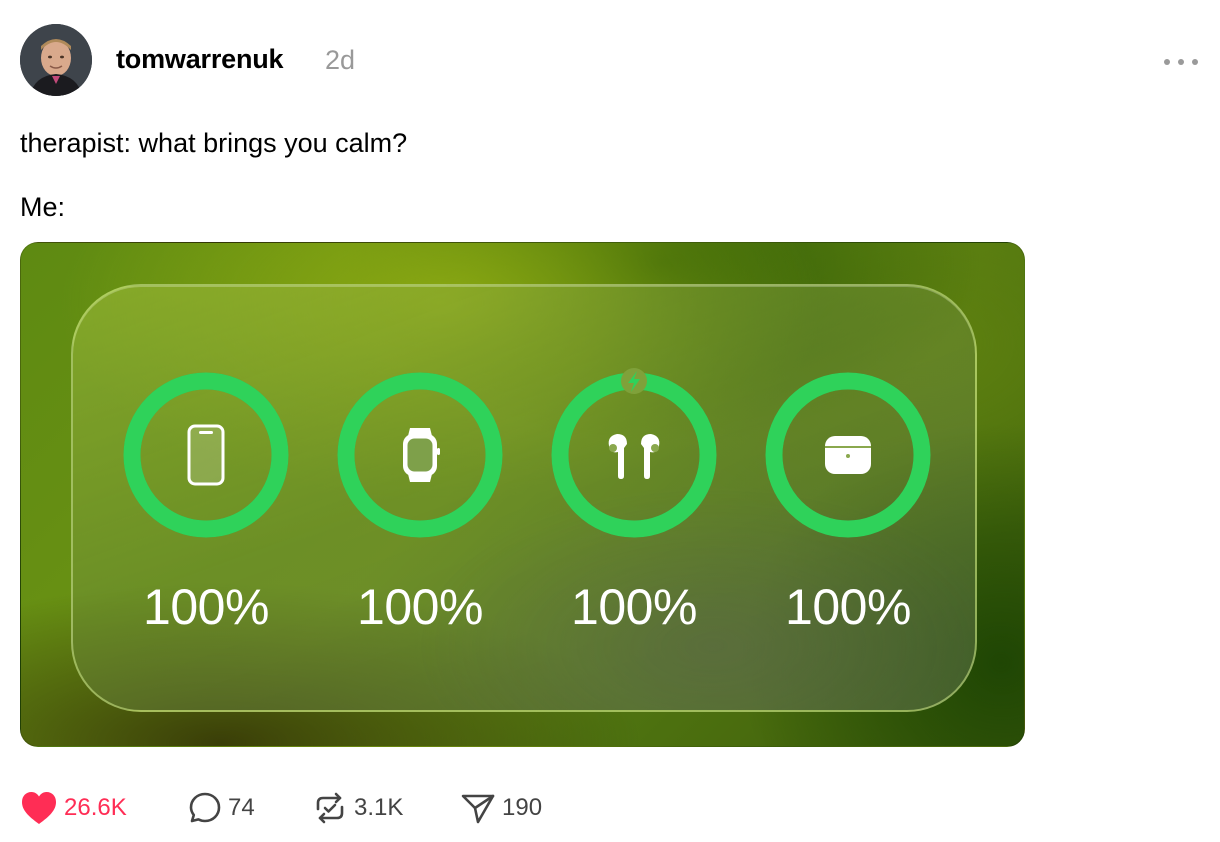 Image resolution: width=1220 pixels, height=842 pixels. I want to click on airpods-case-icon, so click(848, 455).